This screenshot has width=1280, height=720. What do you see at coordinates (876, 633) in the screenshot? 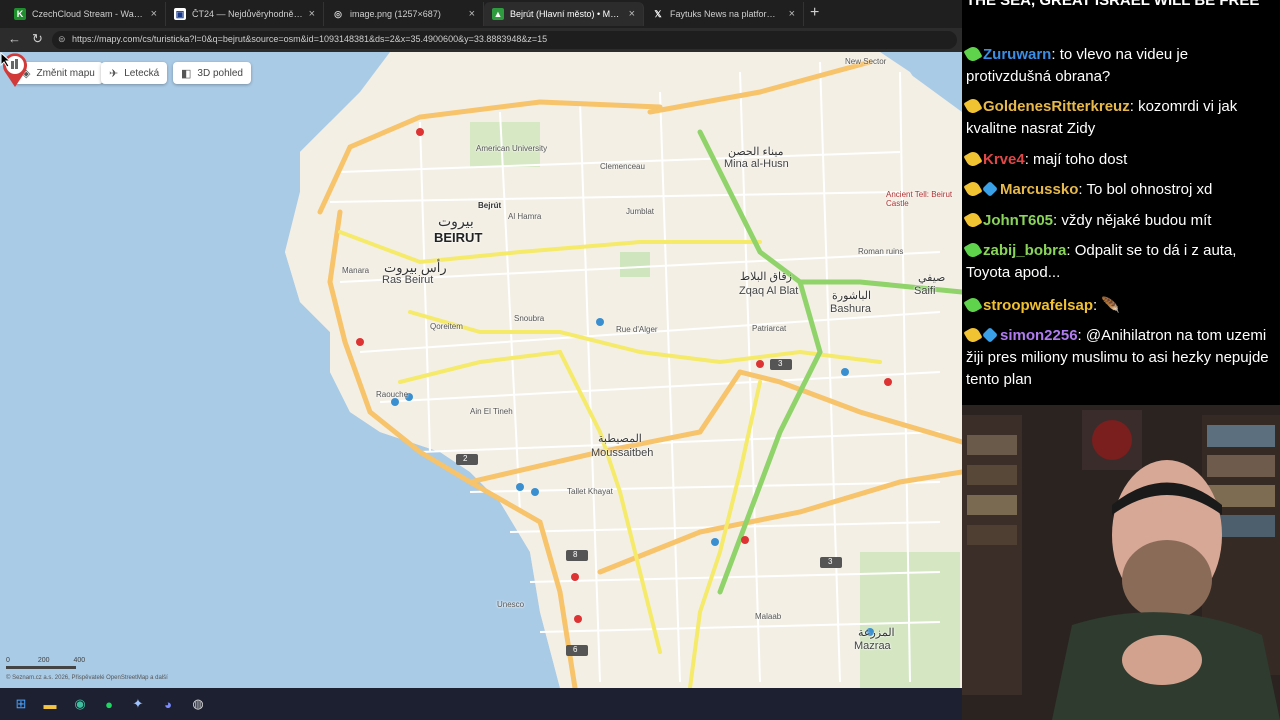
I see `mazraa-arabic-label: المزرعة` at bounding box center [876, 633].